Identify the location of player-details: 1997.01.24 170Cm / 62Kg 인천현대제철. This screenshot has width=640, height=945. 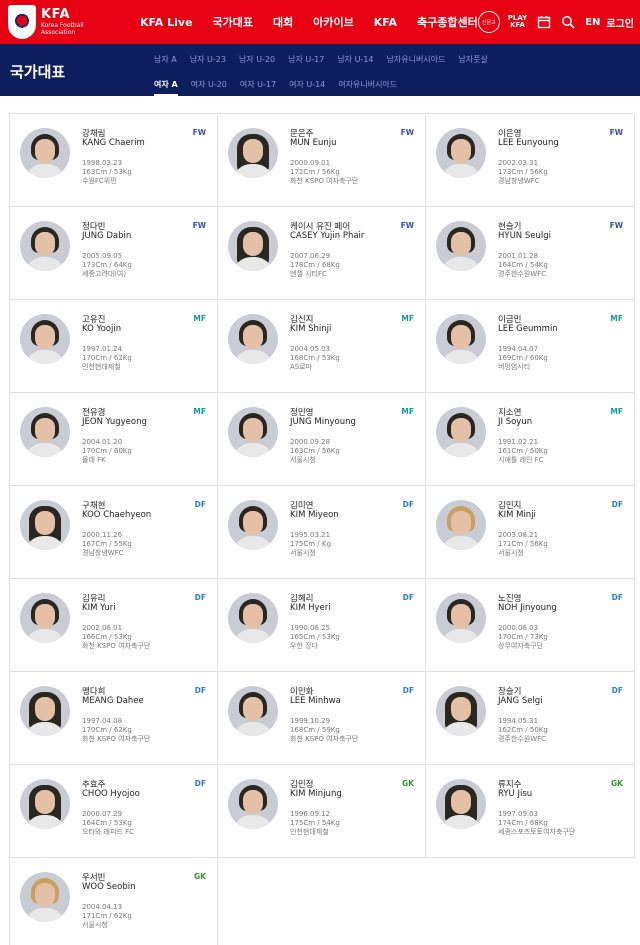
(107, 358).